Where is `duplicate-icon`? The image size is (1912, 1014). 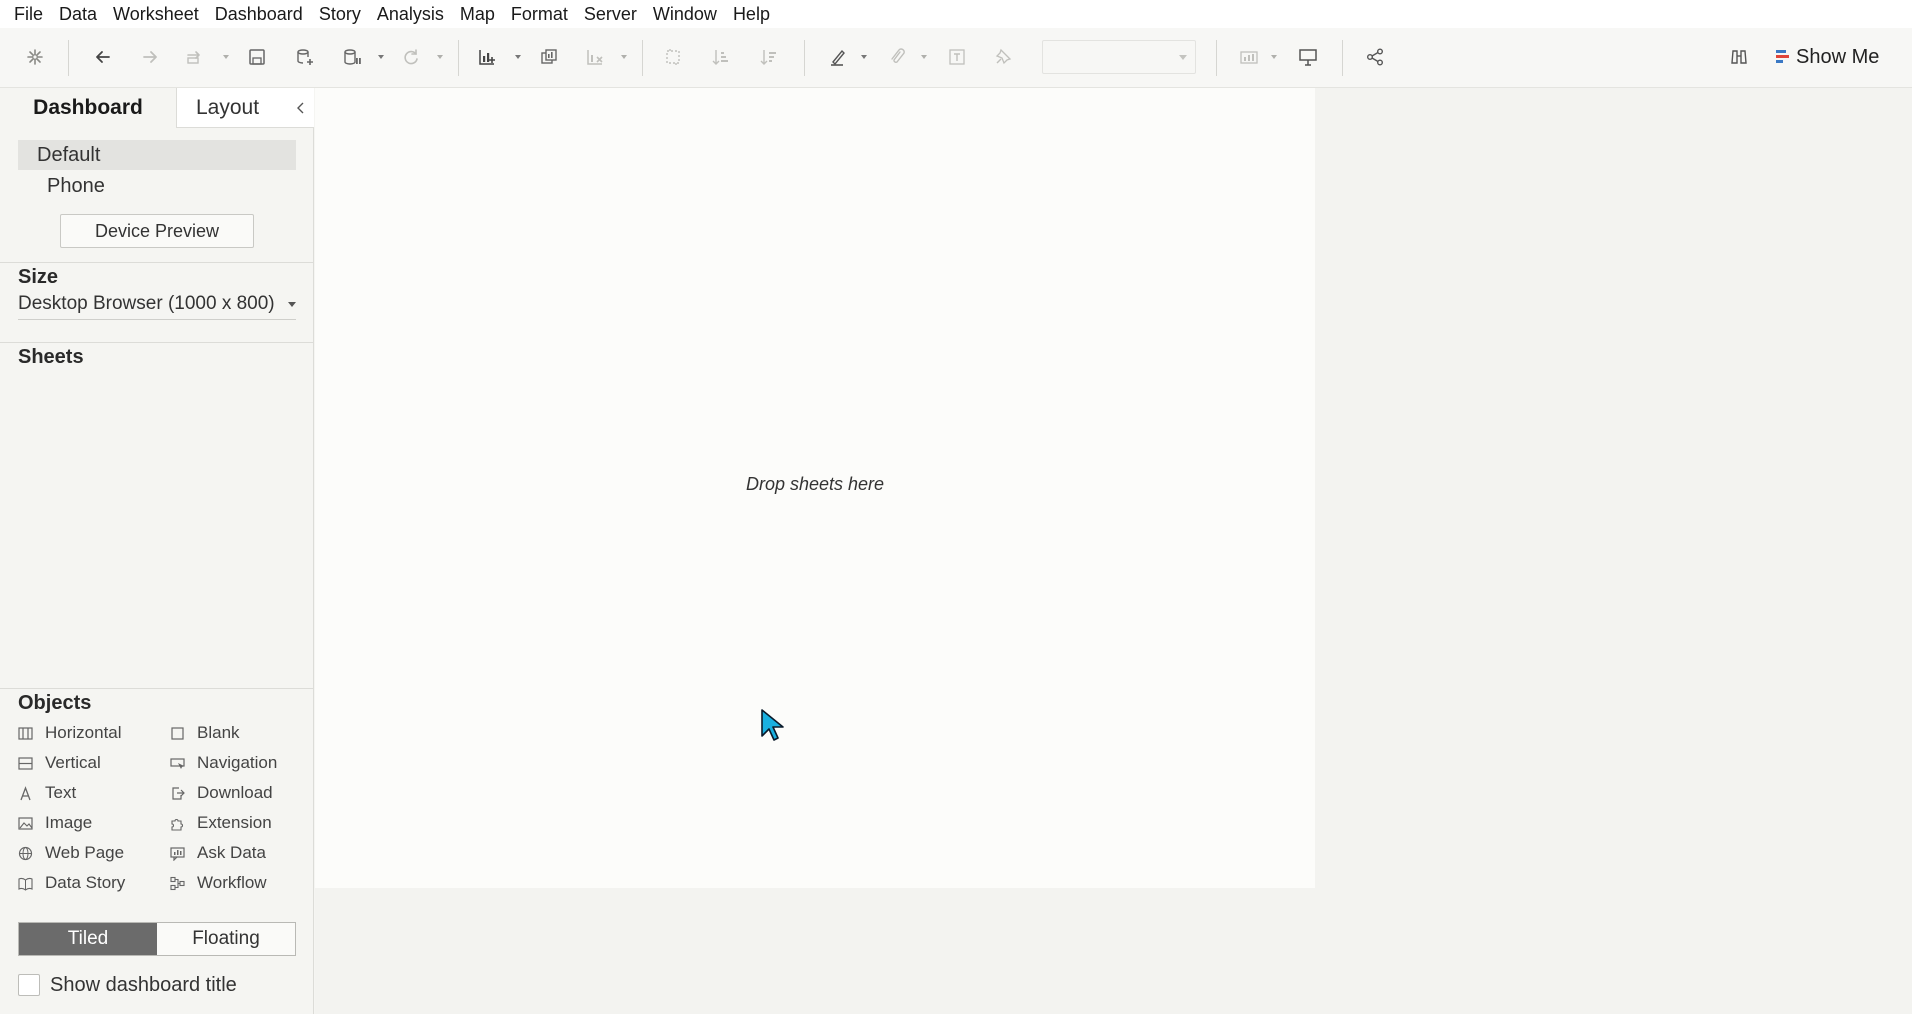
duplicate-icon is located at coordinates (549, 57).